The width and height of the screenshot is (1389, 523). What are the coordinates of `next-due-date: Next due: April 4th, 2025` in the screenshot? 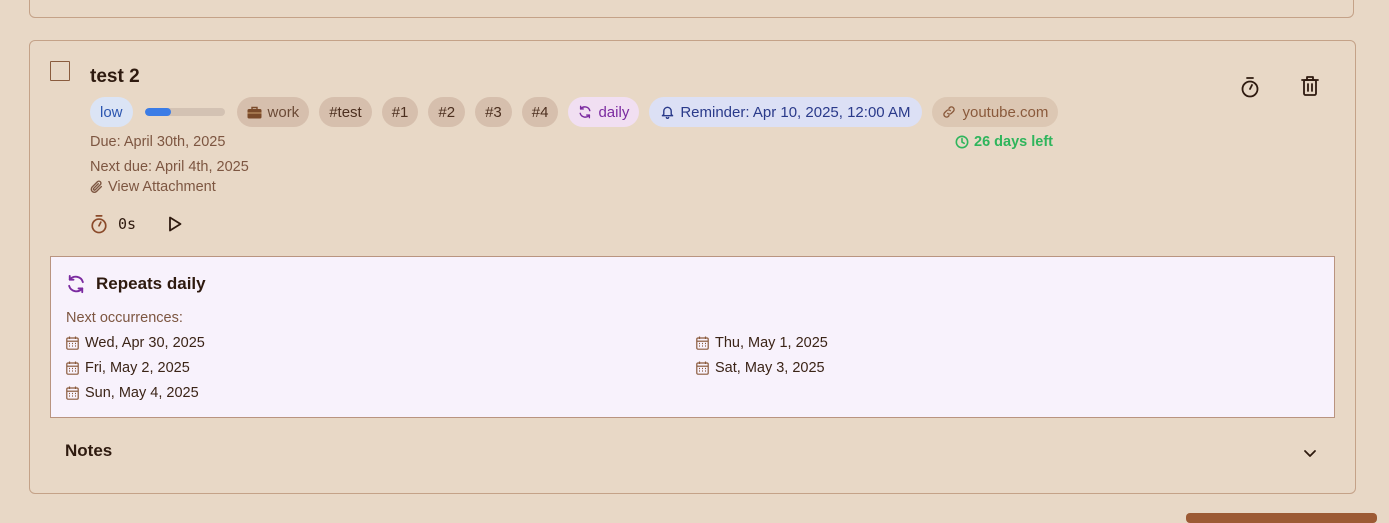 It's located at (169, 167).